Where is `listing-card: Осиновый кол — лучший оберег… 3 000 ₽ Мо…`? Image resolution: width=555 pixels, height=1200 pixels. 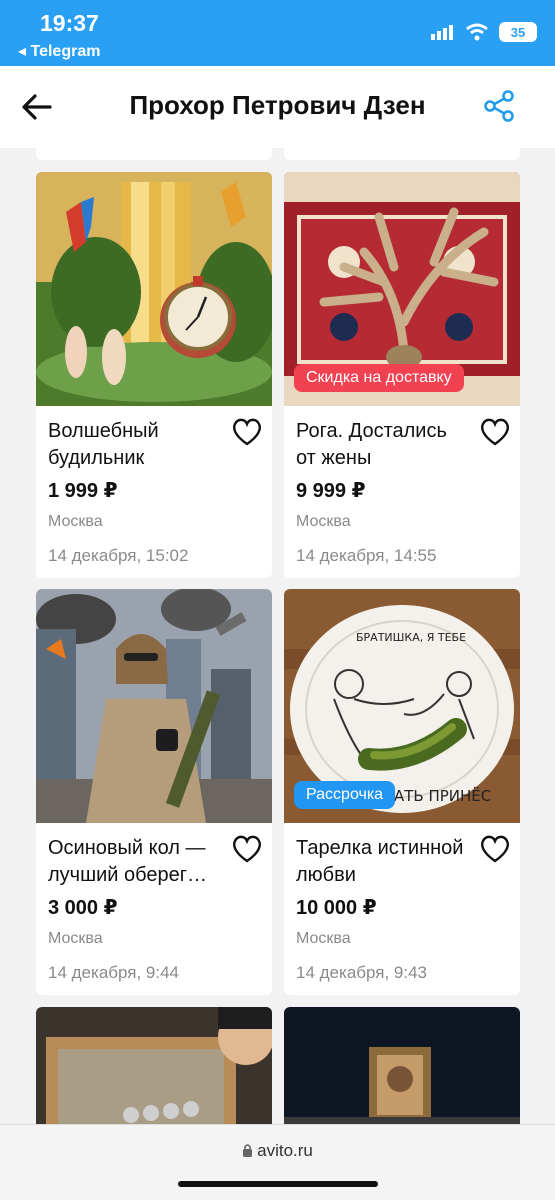
listing-card: Осиновый кол — лучший оберег… 3 000 ₽ Мо… is located at coordinates (154, 792).